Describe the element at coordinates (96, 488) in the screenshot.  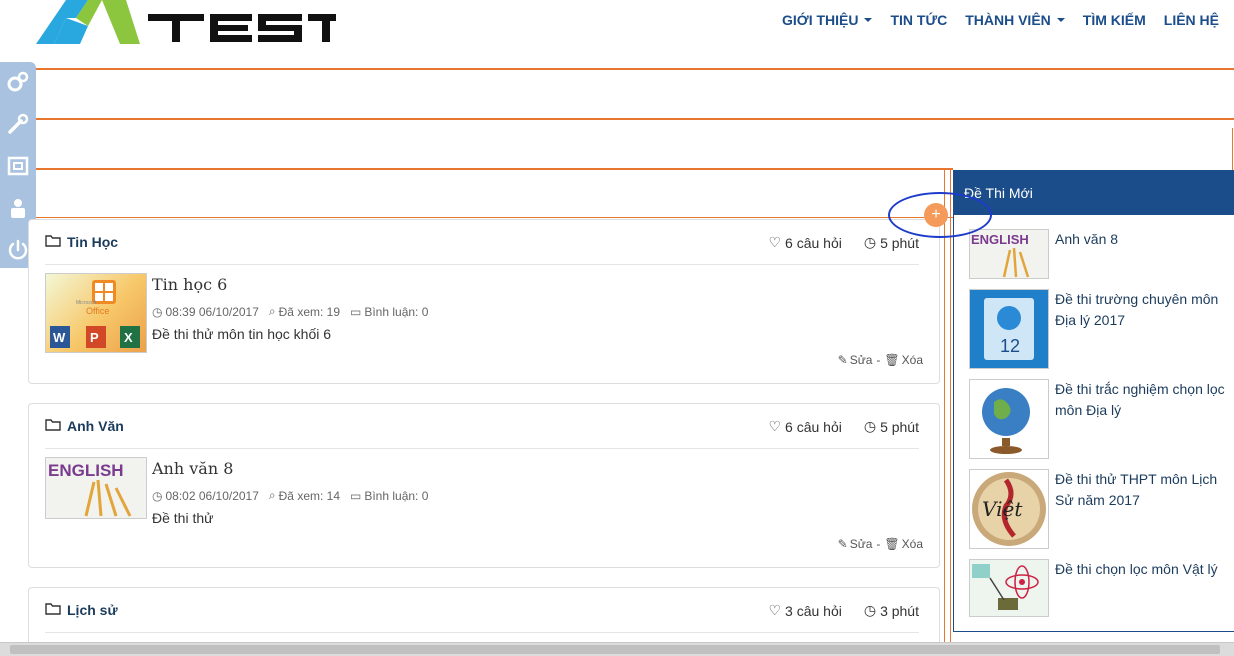
I see `exam-thumbnail: ENGLISH` at that location.